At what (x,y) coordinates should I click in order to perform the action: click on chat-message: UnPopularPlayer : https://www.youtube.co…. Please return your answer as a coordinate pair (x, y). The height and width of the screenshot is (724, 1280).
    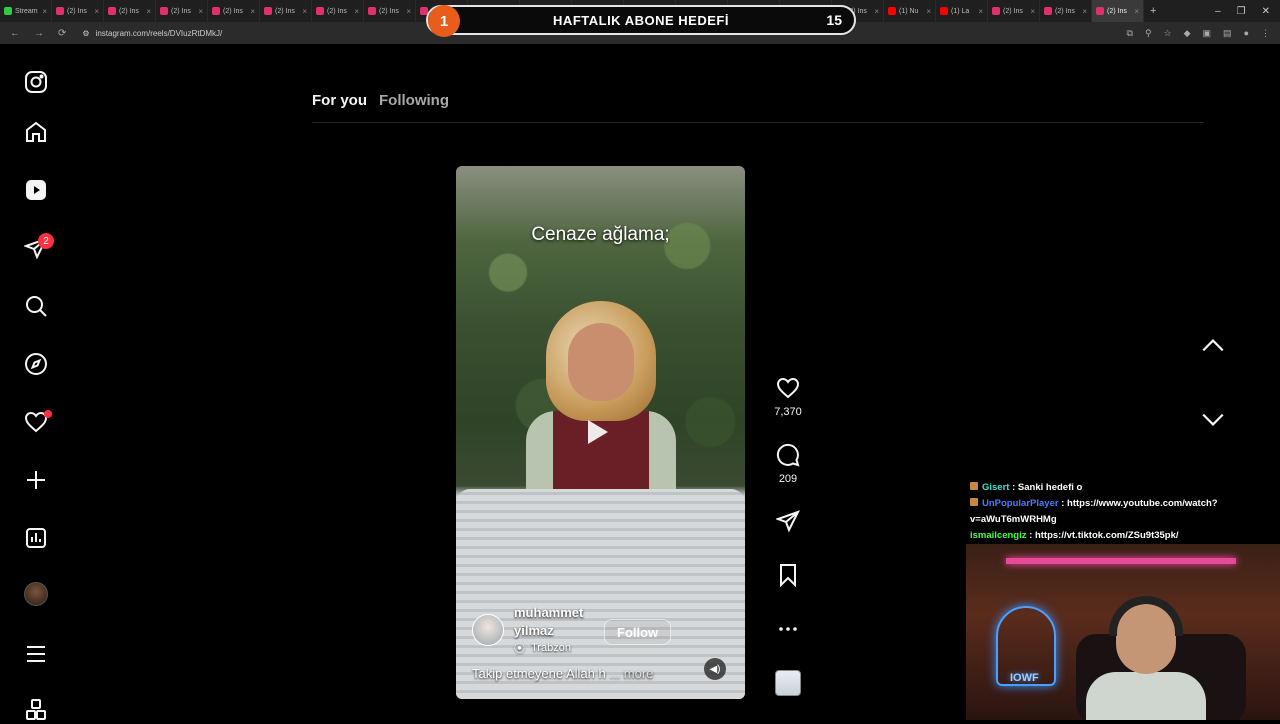
    Looking at the image, I should click on (1094, 511).